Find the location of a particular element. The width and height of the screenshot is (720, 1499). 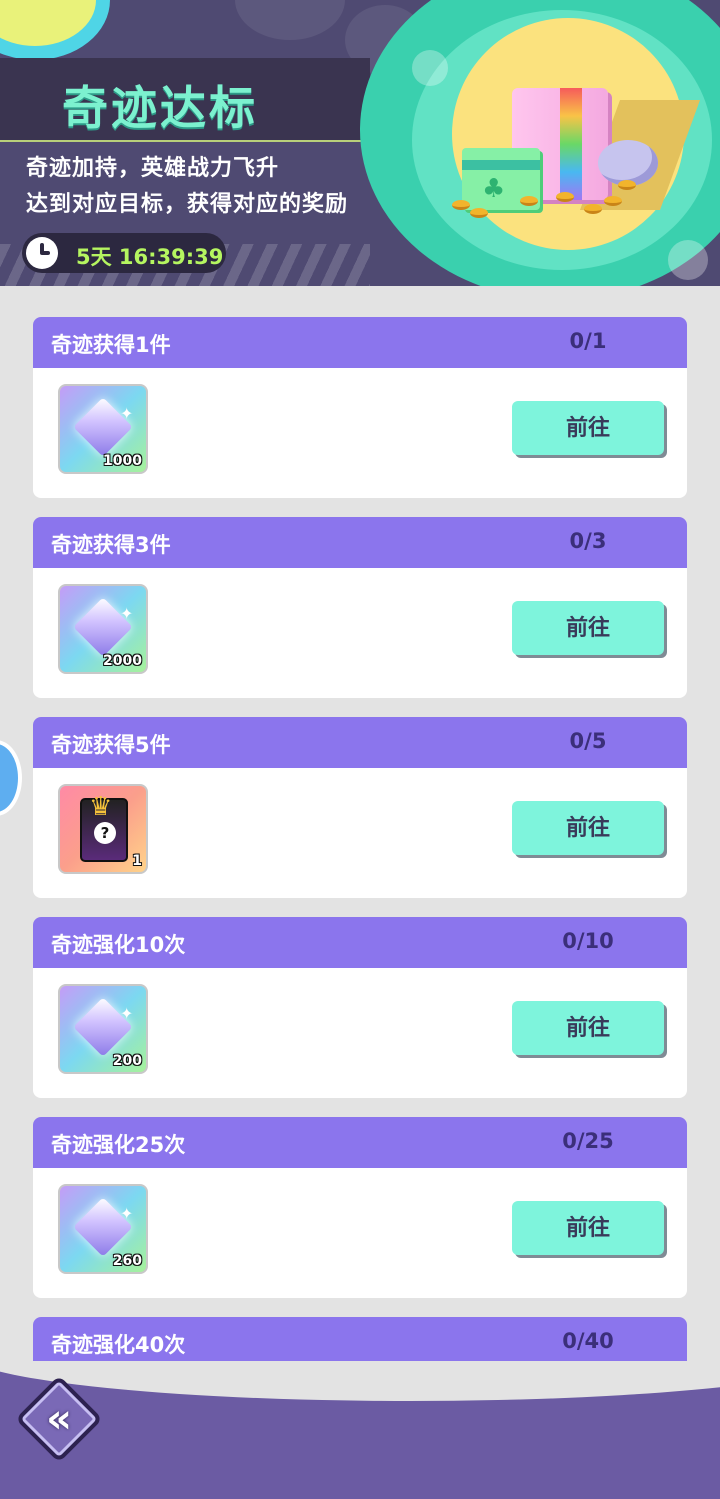

bottom-bar is located at coordinates (360, 1430).